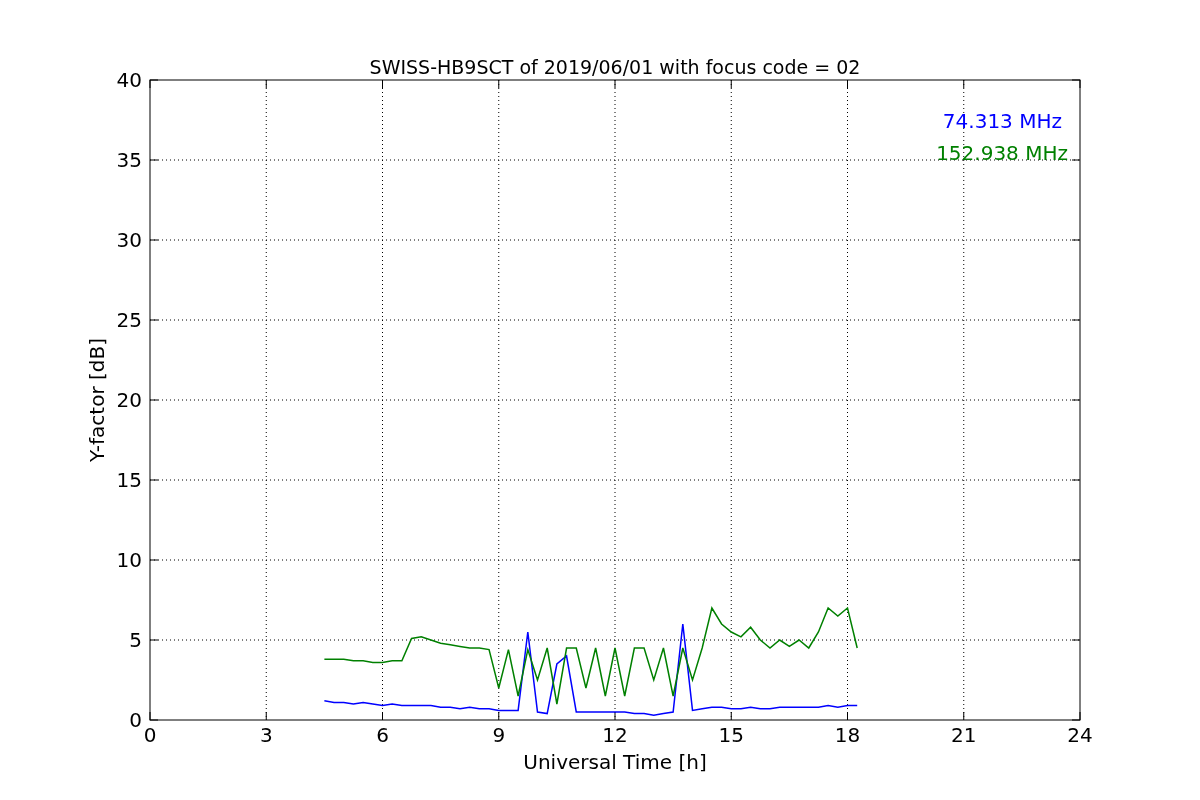  Describe the element at coordinates (129, 320) in the screenshot. I see `y-tick-label: 25` at that location.